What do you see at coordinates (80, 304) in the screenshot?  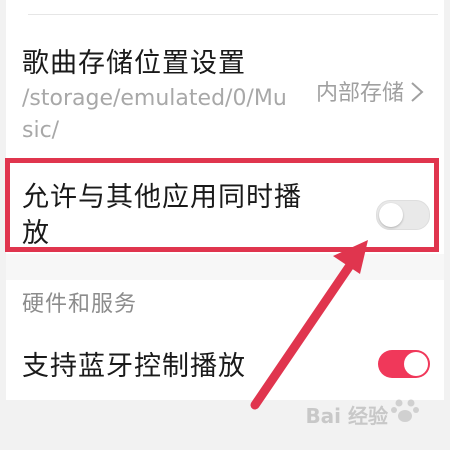 I see `hardware-section-header: 硬件和服务` at bounding box center [80, 304].